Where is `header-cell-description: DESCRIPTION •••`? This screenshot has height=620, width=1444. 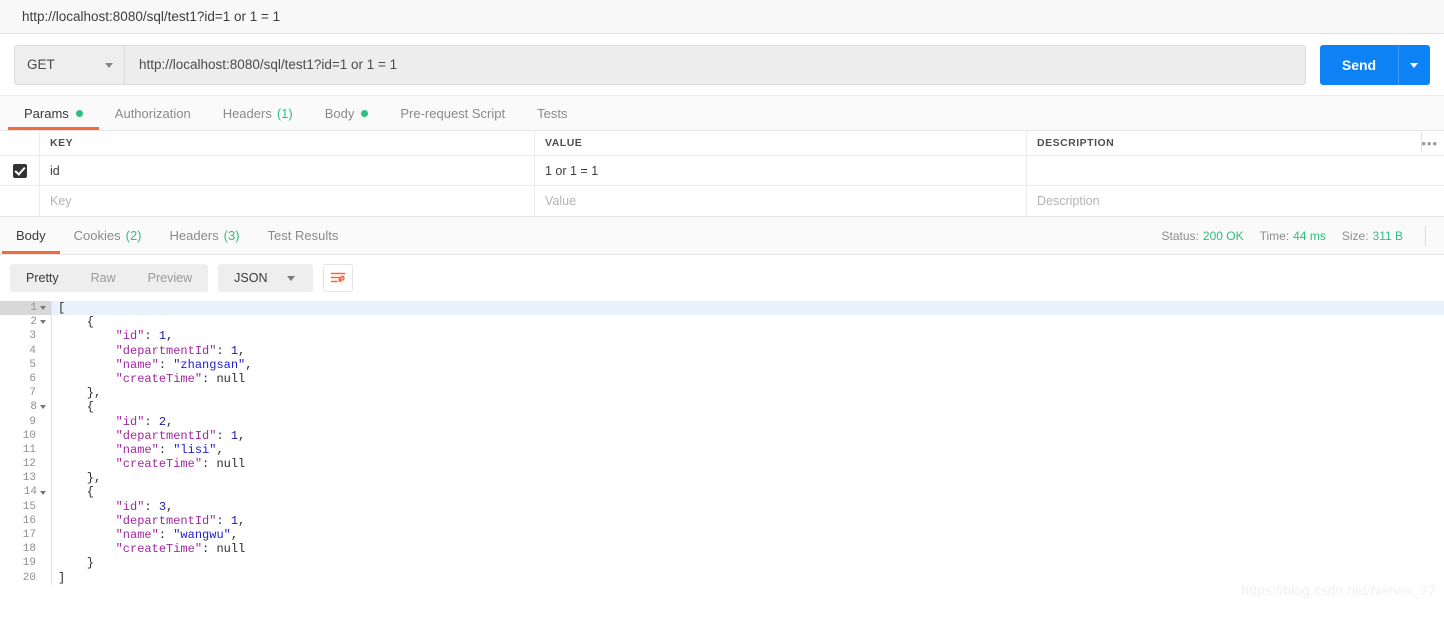
header-cell-description: DESCRIPTION ••• is located at coordinates (1235, 143).